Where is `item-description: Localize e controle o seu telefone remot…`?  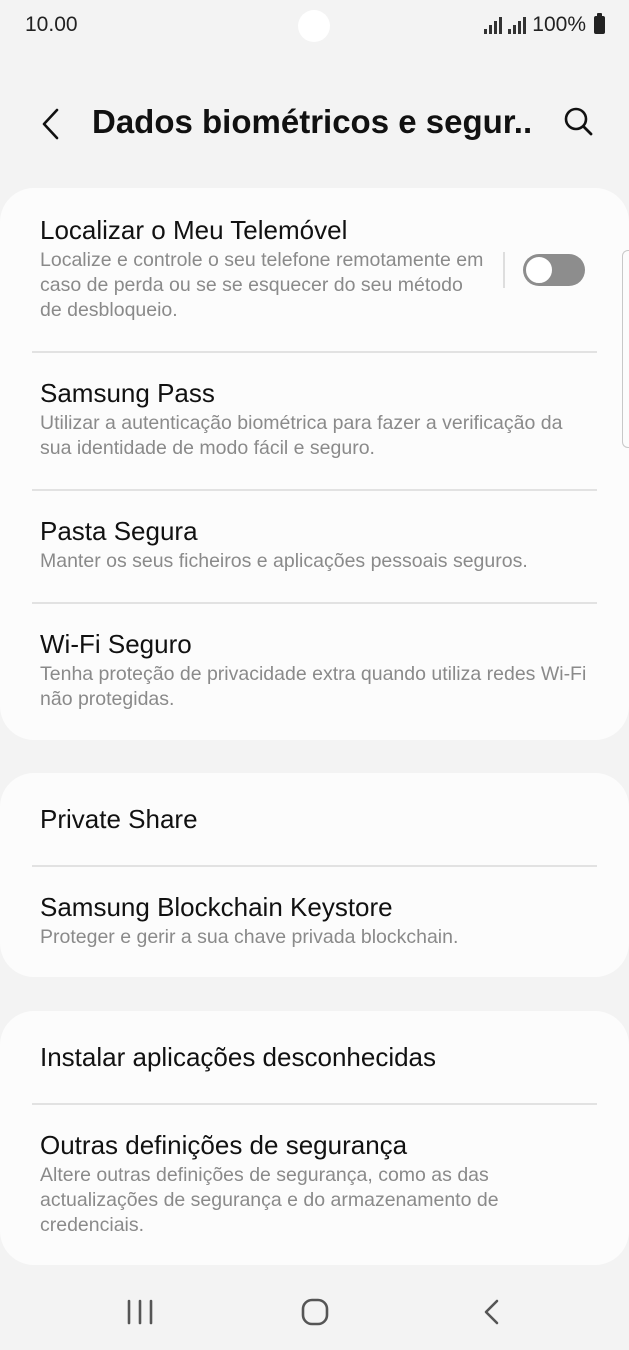
item-description: Localize e controle o seu telefone remot… is located at coordinates (262, 285).